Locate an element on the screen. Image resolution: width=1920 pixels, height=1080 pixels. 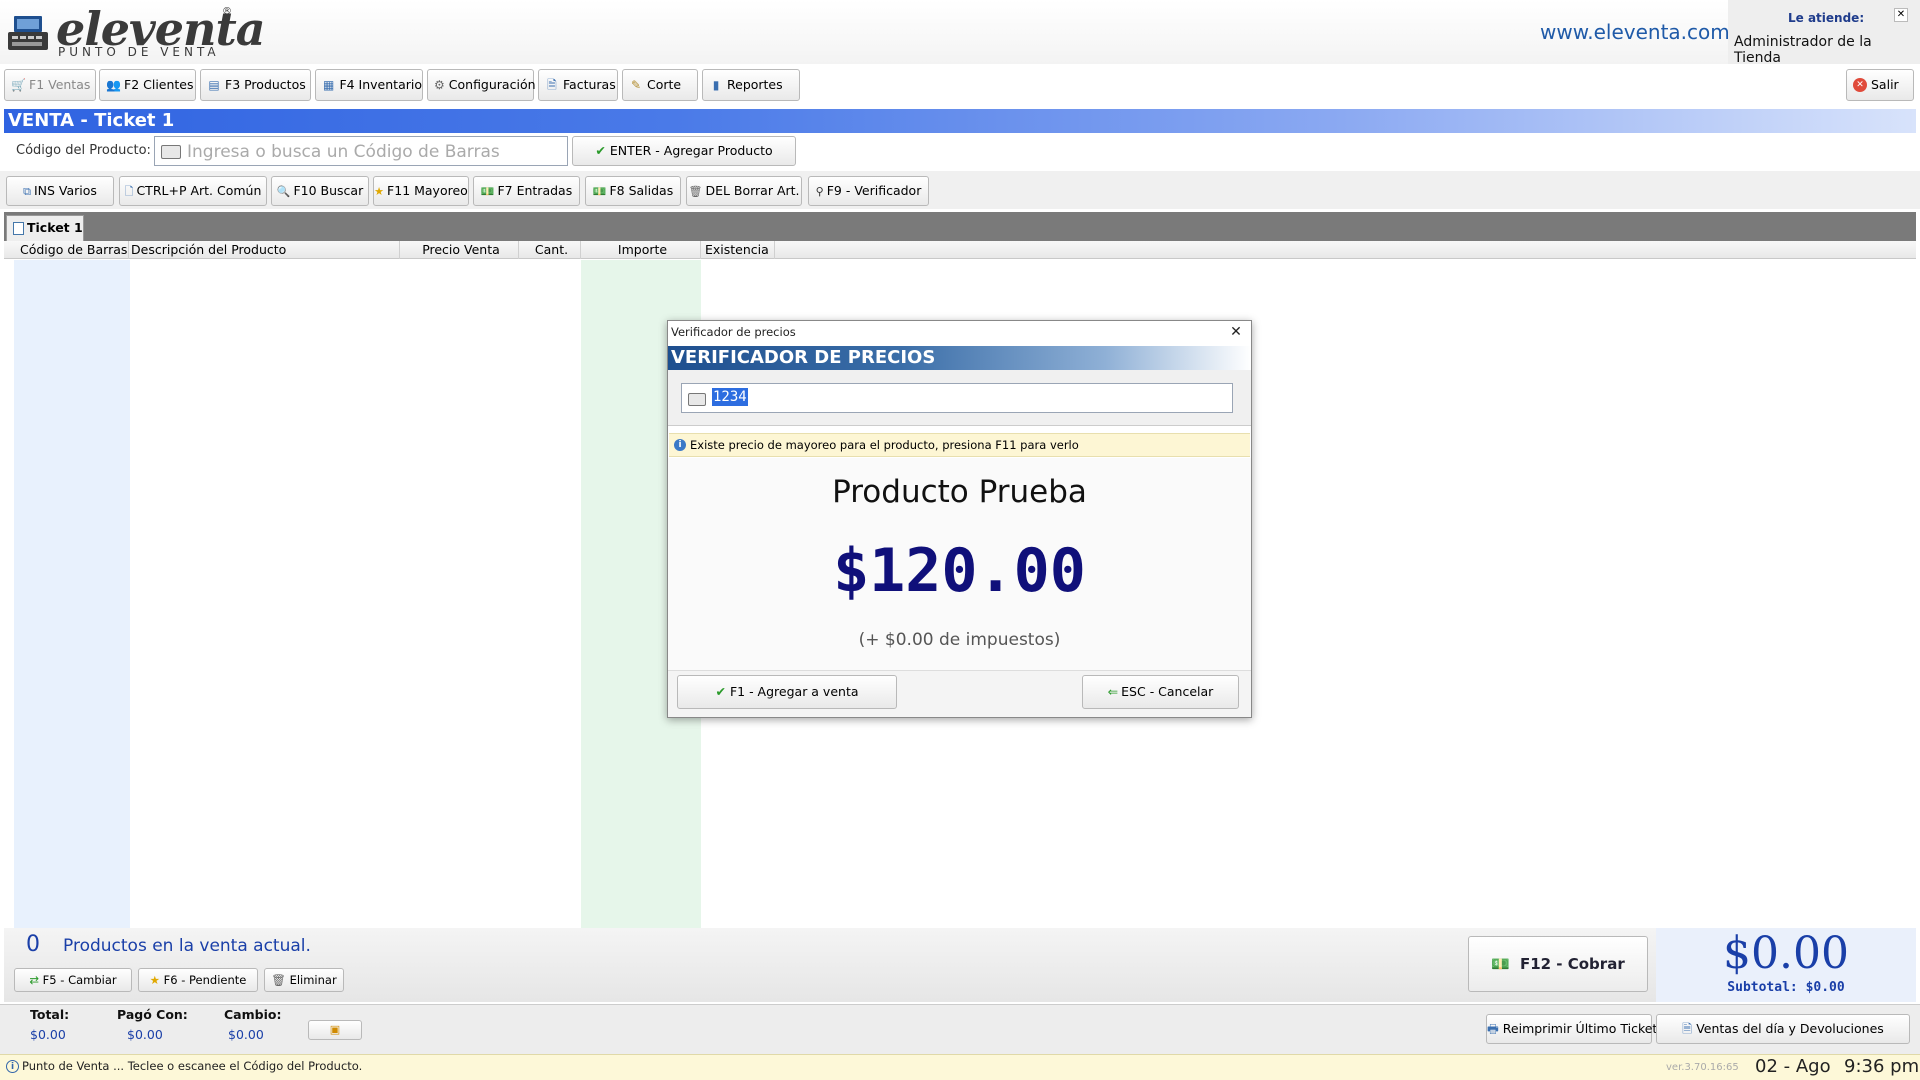
keyboard-icon is located at coordinates (171, 152).